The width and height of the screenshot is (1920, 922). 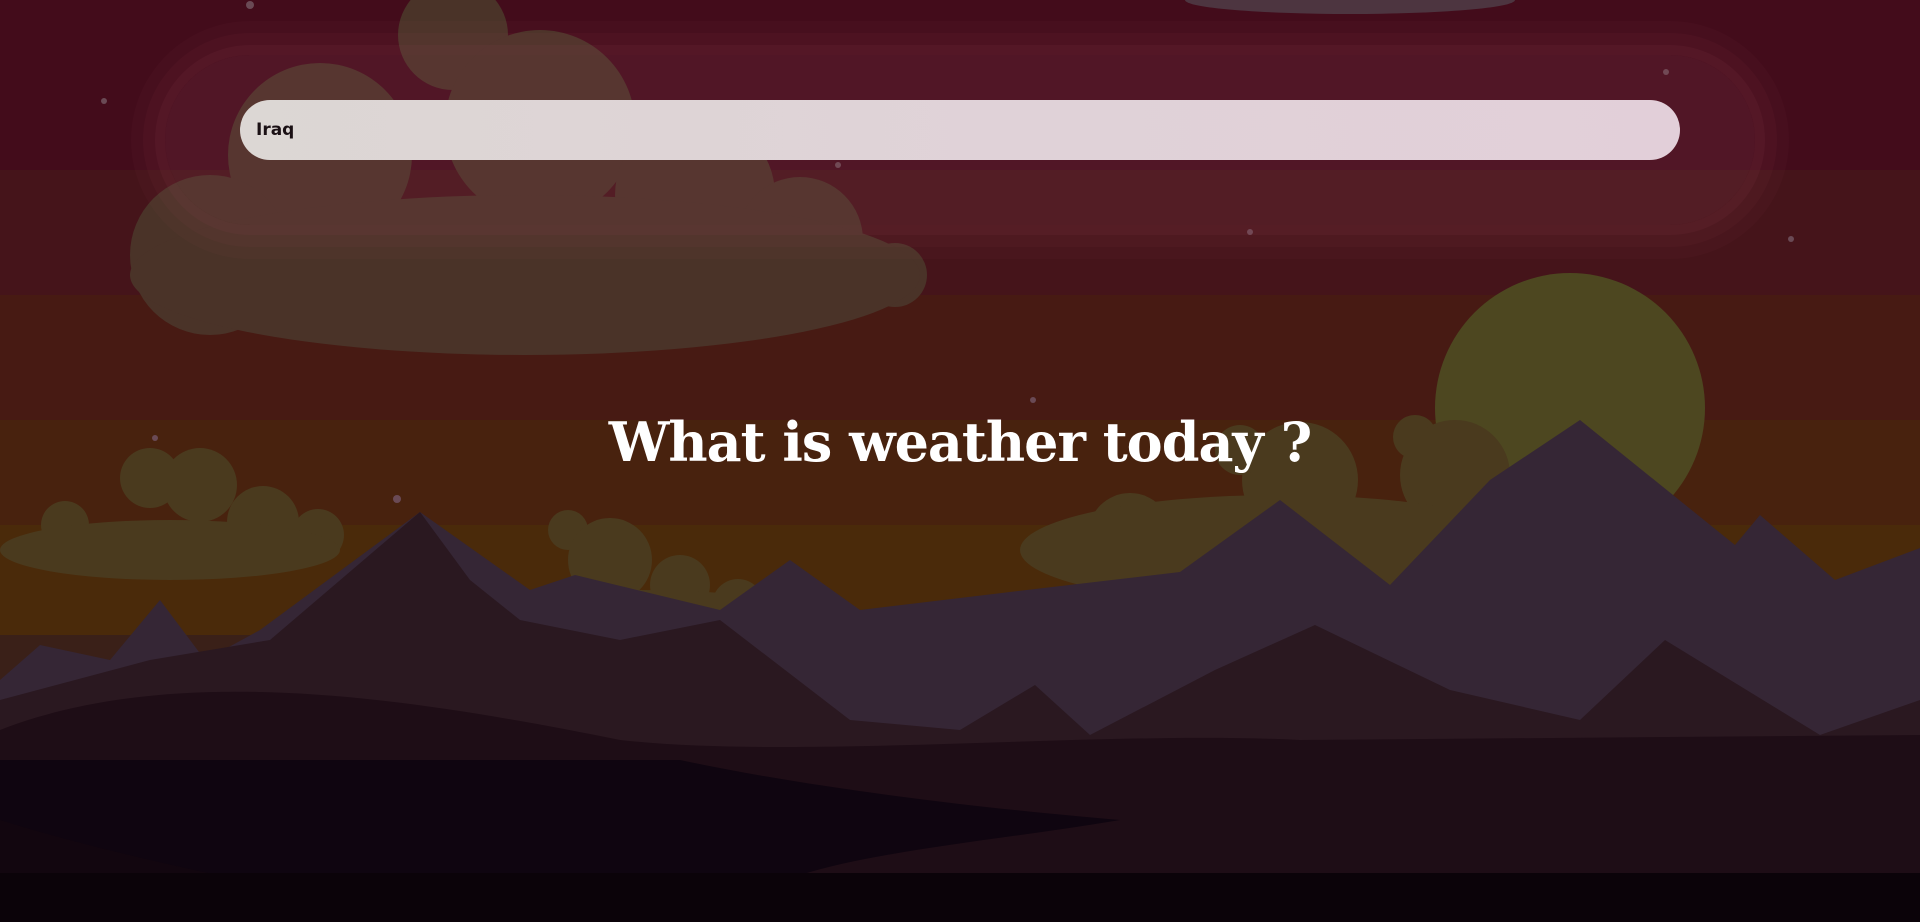 I want to click on foreground-ground, so click(x=960, y=897).